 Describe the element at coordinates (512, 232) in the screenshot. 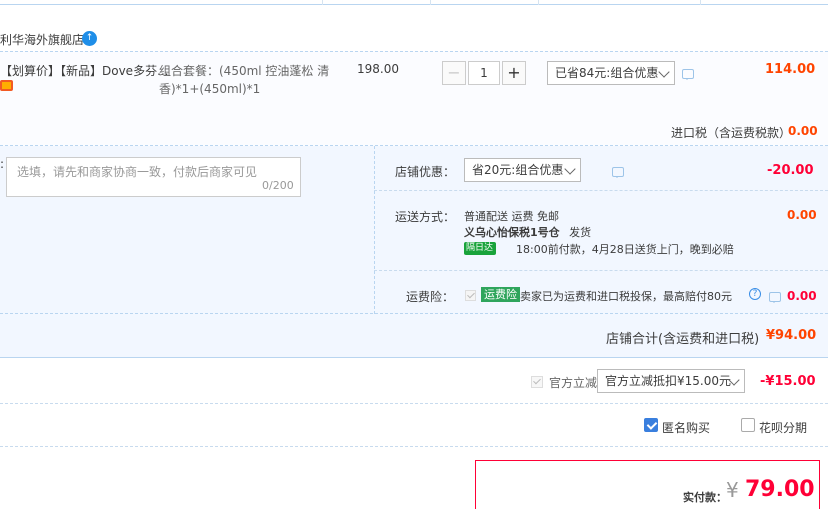

I see `warehouse-name: 义乌心怡保税1号仓` at that location.